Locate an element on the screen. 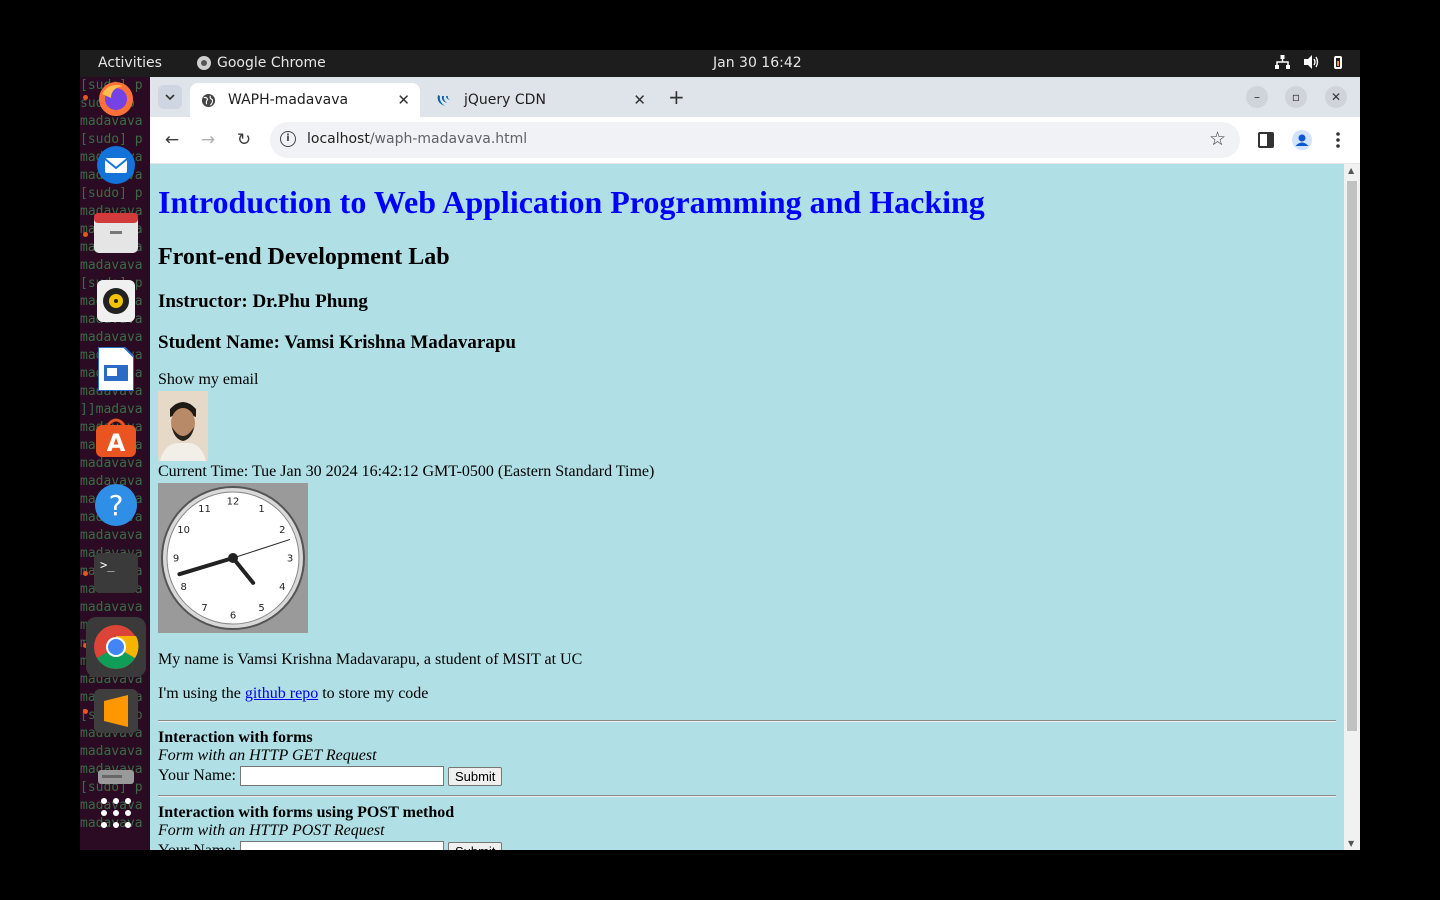  show-apps-icon is located at coordinates (116, 813).